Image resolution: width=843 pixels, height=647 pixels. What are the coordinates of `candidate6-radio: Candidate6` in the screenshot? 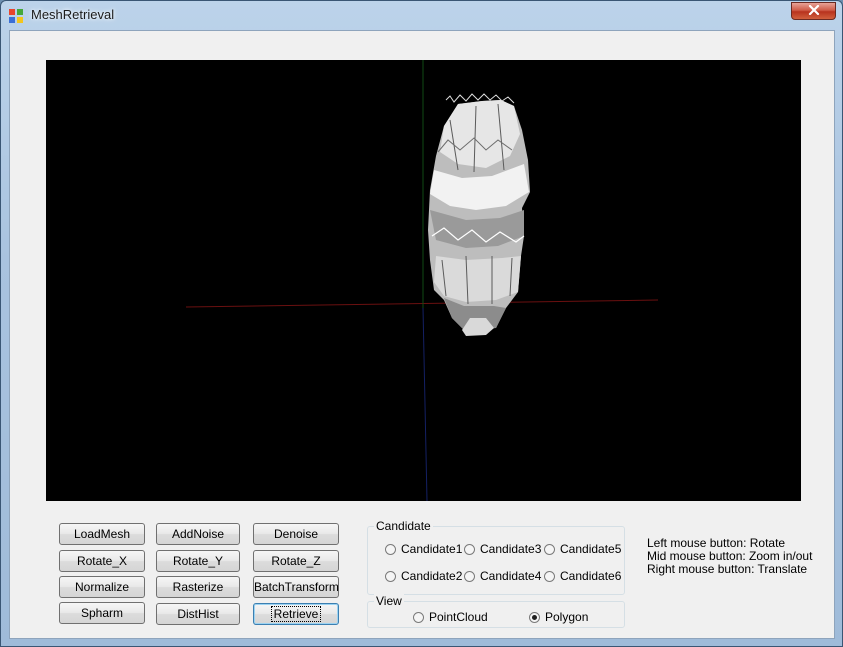 It's located at (582, 576).